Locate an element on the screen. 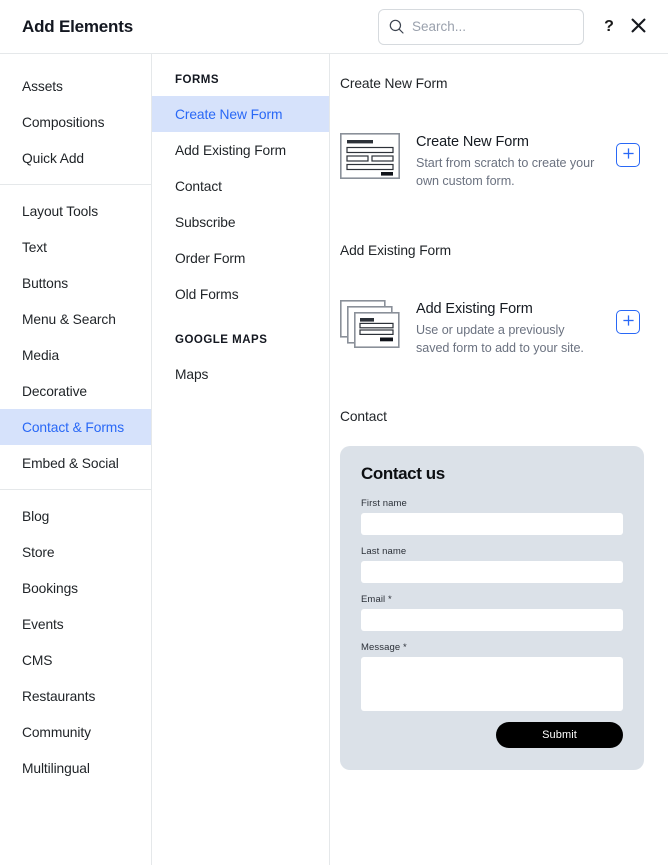 This screenshot has width=668, height=865. panel-header: Add Elements ? is located at coordinates (334, 27).